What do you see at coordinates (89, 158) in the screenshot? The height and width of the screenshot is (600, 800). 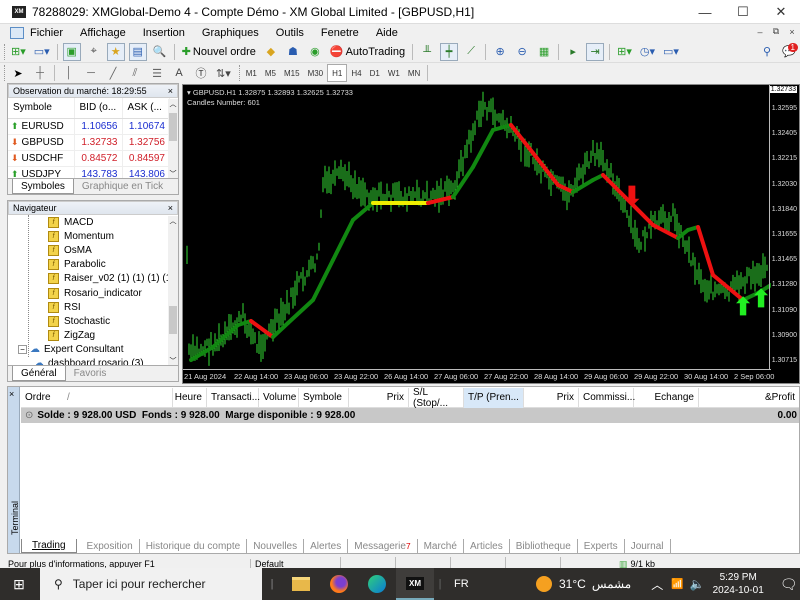 I see `table-row: ⬇ USDCHF 0.84572 0.84597` at bounding box center [89, 158].